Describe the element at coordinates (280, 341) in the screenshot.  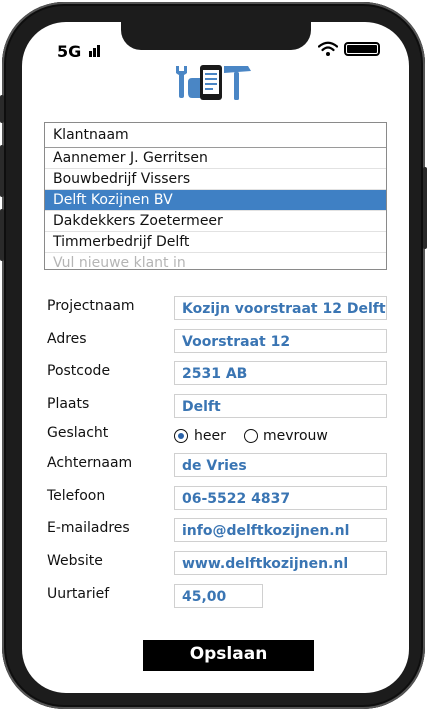
I see `adres-field: Voorstraat 12` at that location.